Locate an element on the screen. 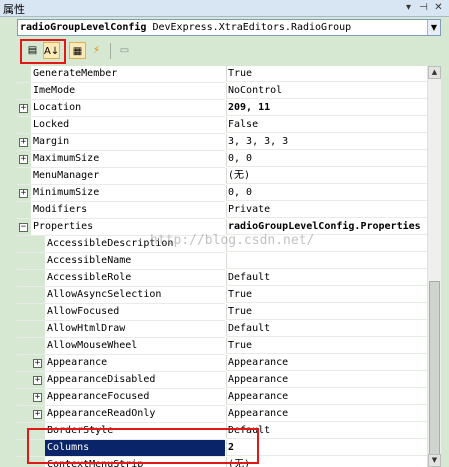  property-row: GenerateMember True is located at coordinates (222, 74).